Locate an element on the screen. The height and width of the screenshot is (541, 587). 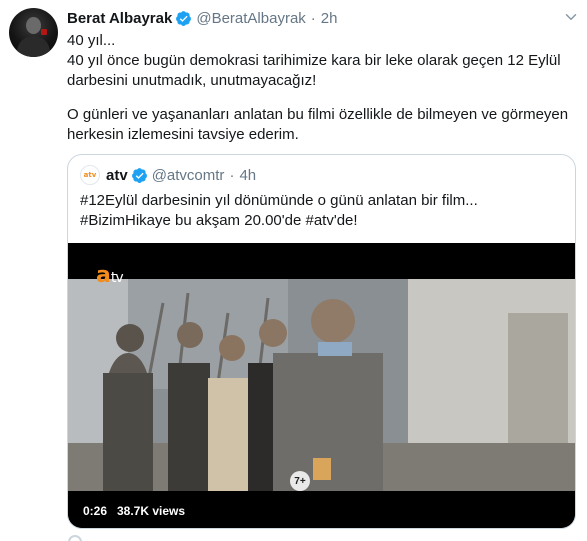
quoted-text-line: #BizimHikaye bu akşam 20.00'de #atv'de! is located at coordinates (219, 220).